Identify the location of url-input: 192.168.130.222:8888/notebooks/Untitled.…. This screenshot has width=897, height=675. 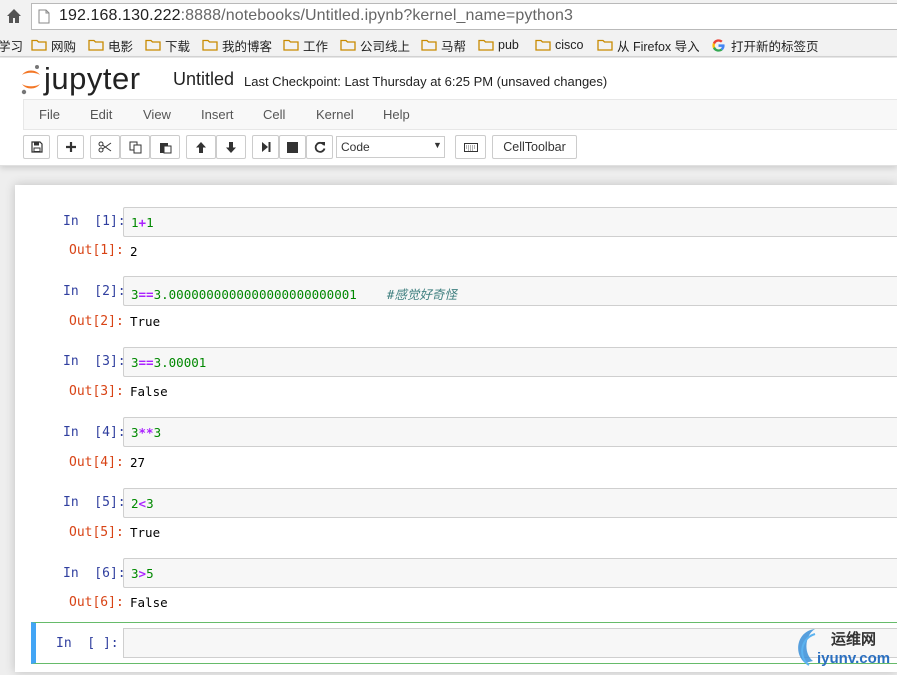
(464, 16).